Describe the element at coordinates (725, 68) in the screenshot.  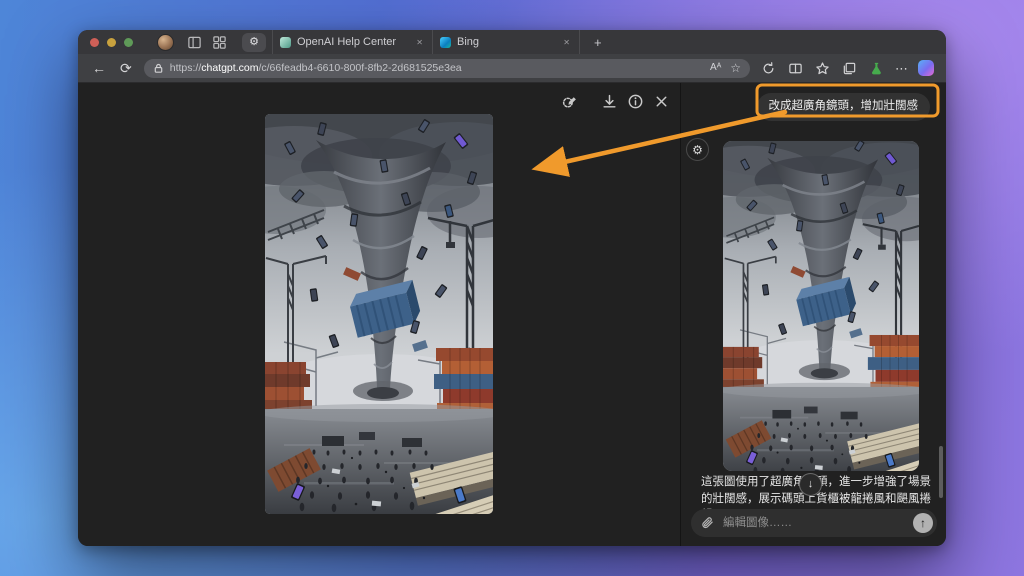
I see `address-bar-actions: Aᴬ ☆` at that location.